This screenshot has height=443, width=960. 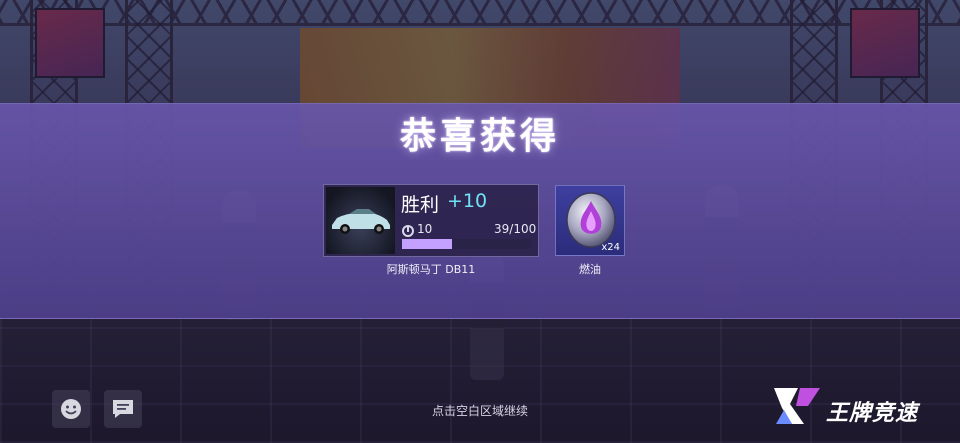 I want to click on fuel-name: 燃油, so click(x=590, y=269).